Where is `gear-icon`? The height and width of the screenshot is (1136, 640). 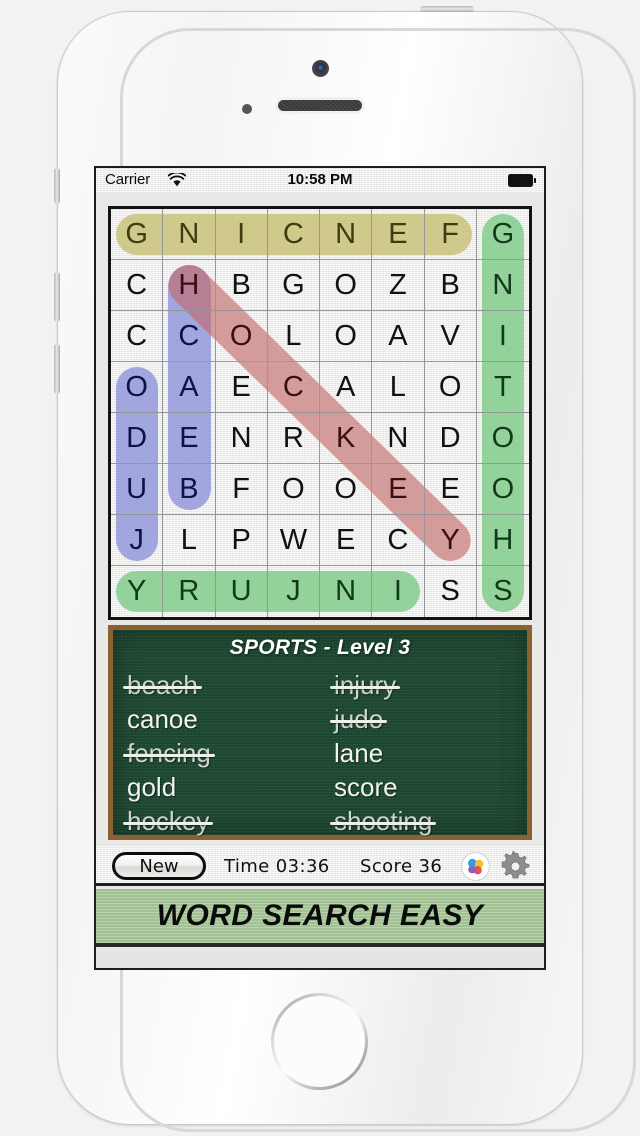
gear-icon is located at coordinates (515, 866).